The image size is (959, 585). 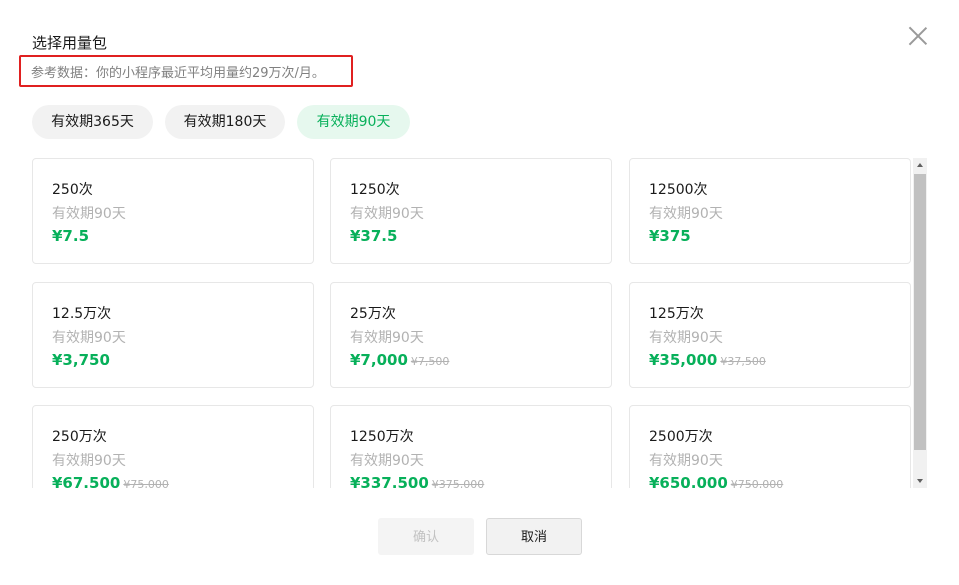 I want to click on package-count: 2500万次, so click(x=681, y=437).